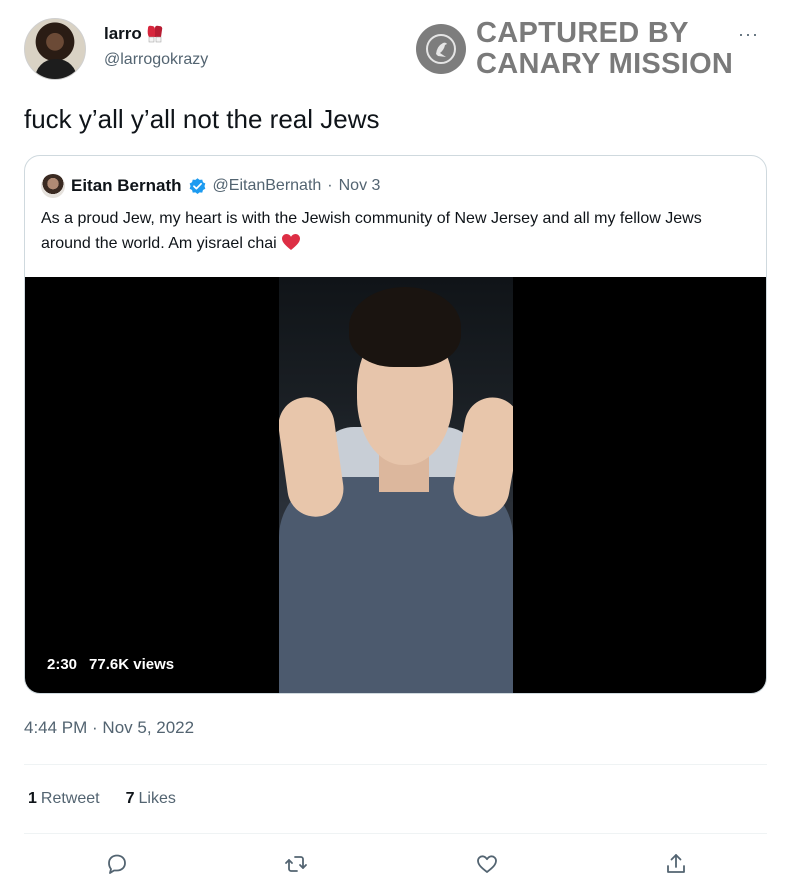  What do you see at coordinates (130, 798) in the screenshot?
I see `likes-count: 7` at bounding box center [130, 798].